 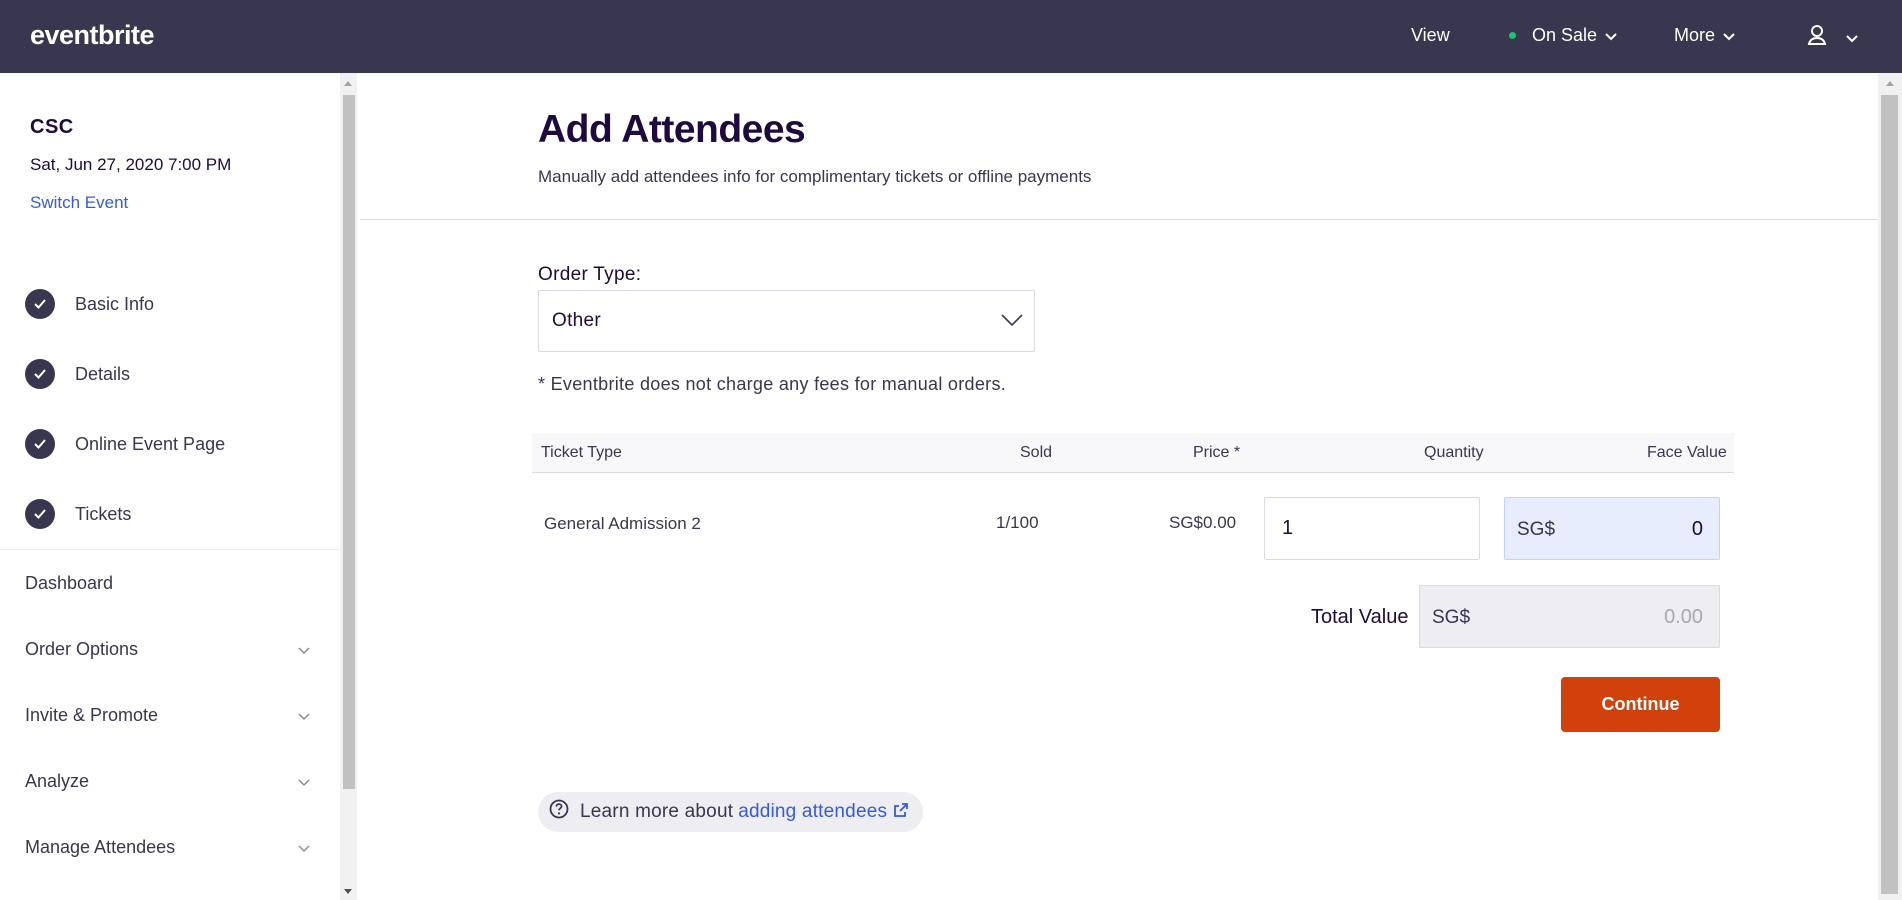 I want to click on scroll-down-arrow-icon, so click(x=348, y=891).